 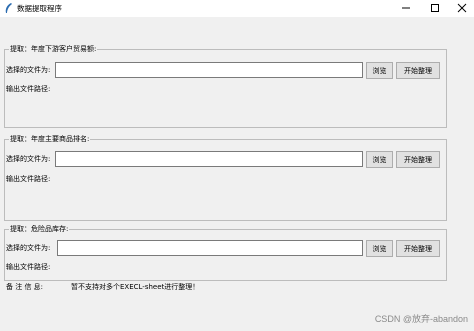 What do you see at coordinates (8, 9) in the screenshot?
I see `feather-icon` at bounding box center [8, 9].